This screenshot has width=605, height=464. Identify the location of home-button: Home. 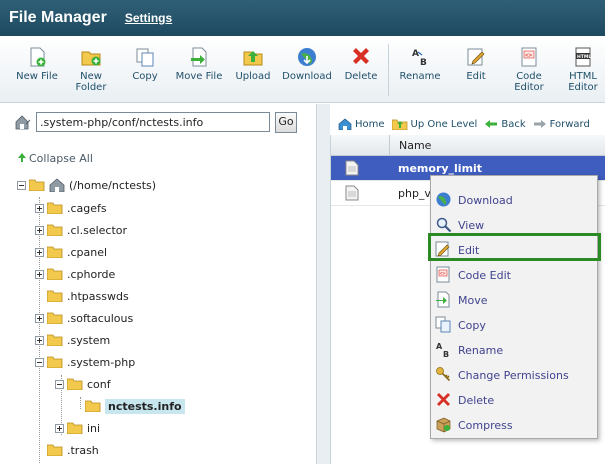
(361, 124).